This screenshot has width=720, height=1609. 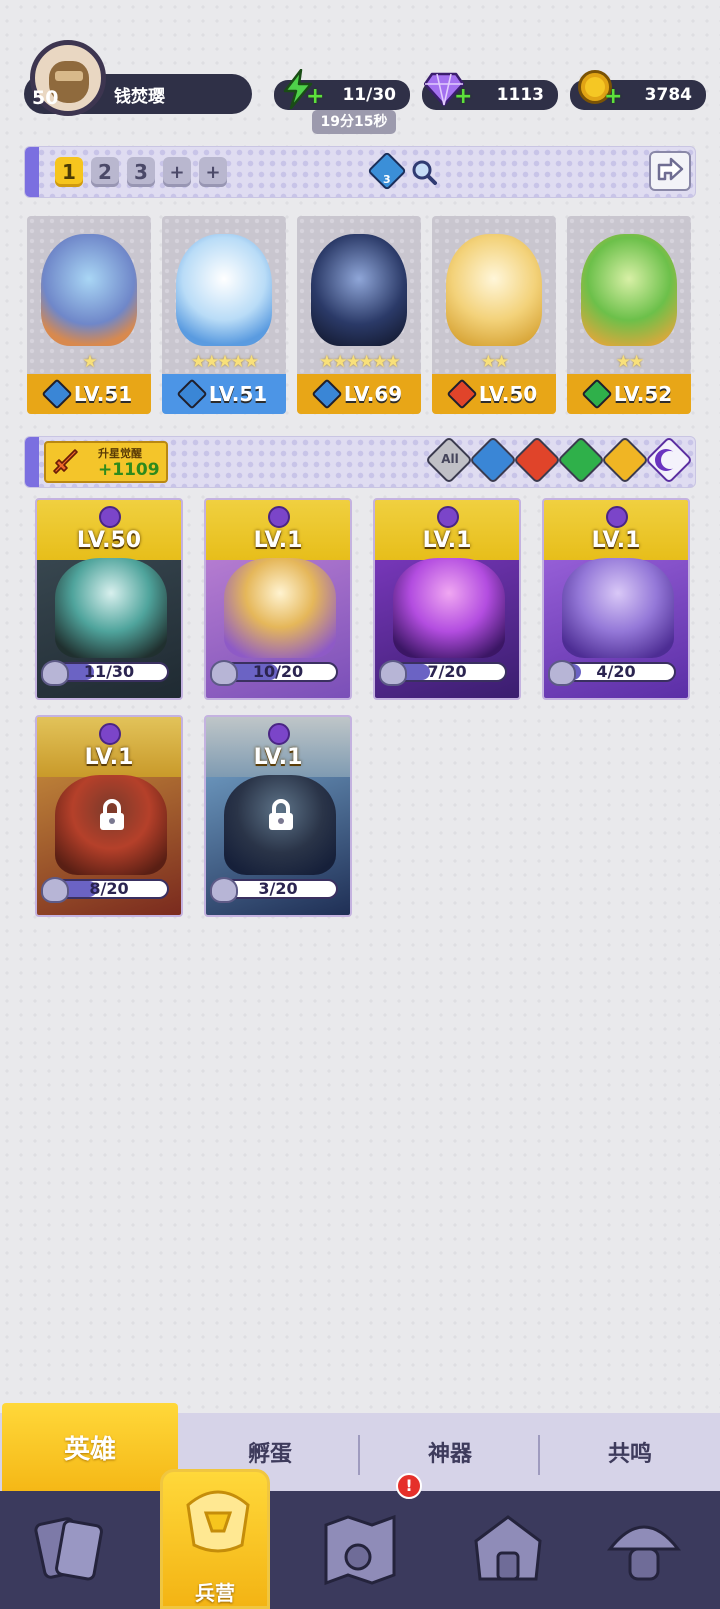 What do you see at coordinates (224, 362) in the screenshot?
I see `hero-stars: ★★★★★` at bounding box center [224, 362].